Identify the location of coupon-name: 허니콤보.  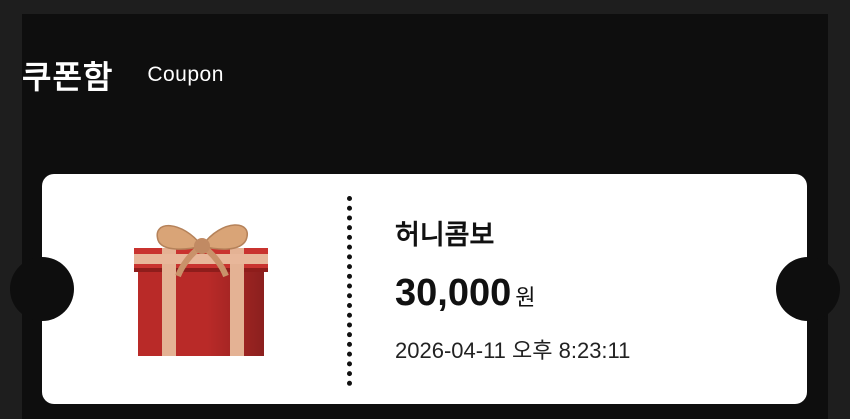
(445, 235).